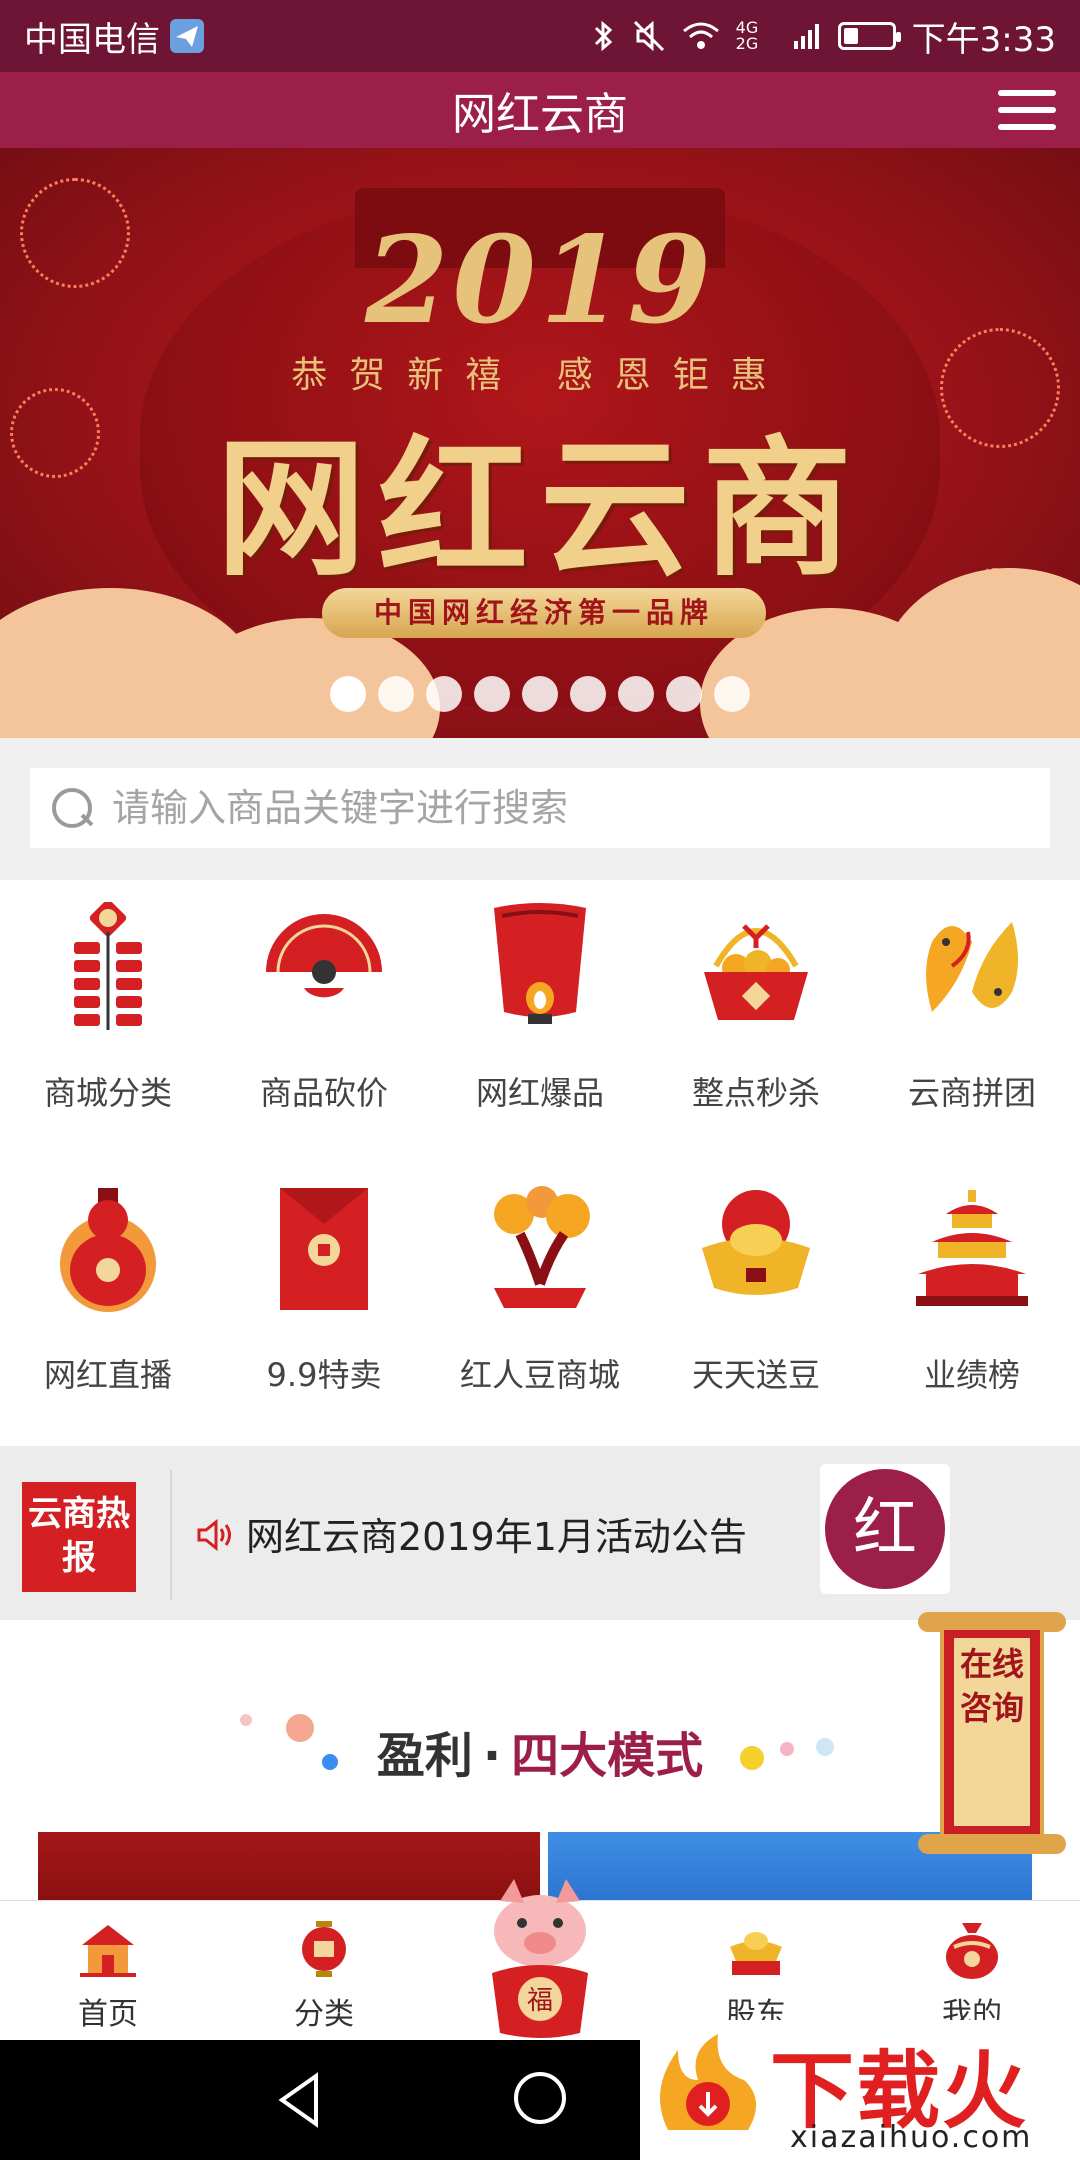 This screenshot has width=1080, height=2160. Describe the element at coordinates (540, 967) in the screenshot. I see `sky-lantern-icon` at that location.